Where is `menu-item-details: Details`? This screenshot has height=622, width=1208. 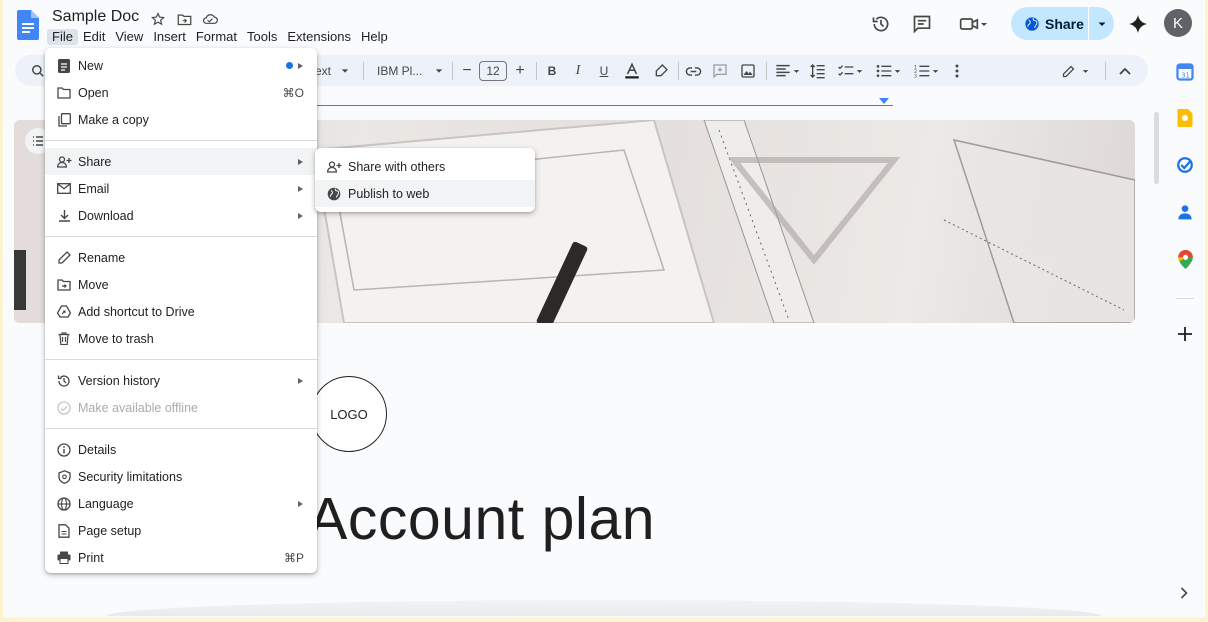 menu-item-details: Details is located at coordinates (181, 449).